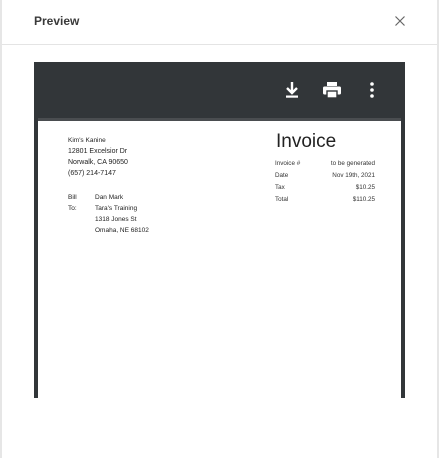 The width and height of the screenshot is (439, 458). What do you see at coordinates (282, 175) in the screenshot?
I see `meta-label: Date` at bounding box center [282, 175].